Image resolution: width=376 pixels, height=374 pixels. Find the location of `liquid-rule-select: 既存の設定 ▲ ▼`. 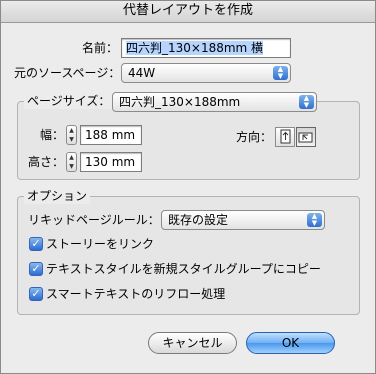

liquid-rule-select: 既存の設定 ▲ ▼ is located at coordinates (243, 220).